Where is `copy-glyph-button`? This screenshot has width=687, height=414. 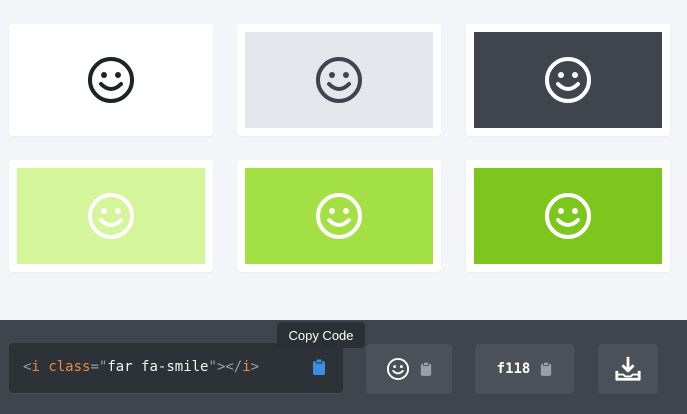
copy-glyph-button is located at coordinates (409, 369).